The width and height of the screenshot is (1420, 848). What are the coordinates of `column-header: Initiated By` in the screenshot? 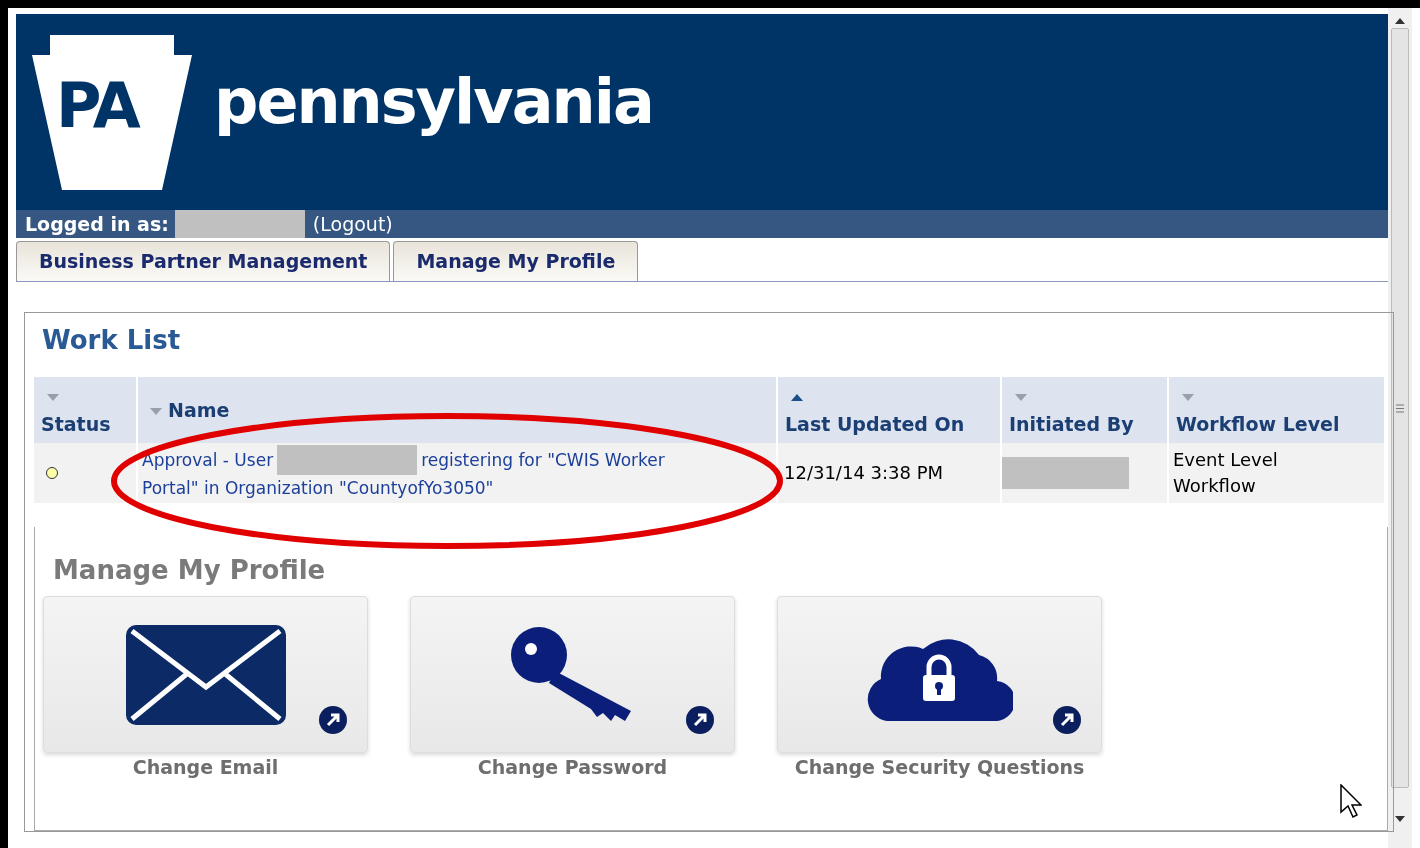 It's located at (1085, 410).